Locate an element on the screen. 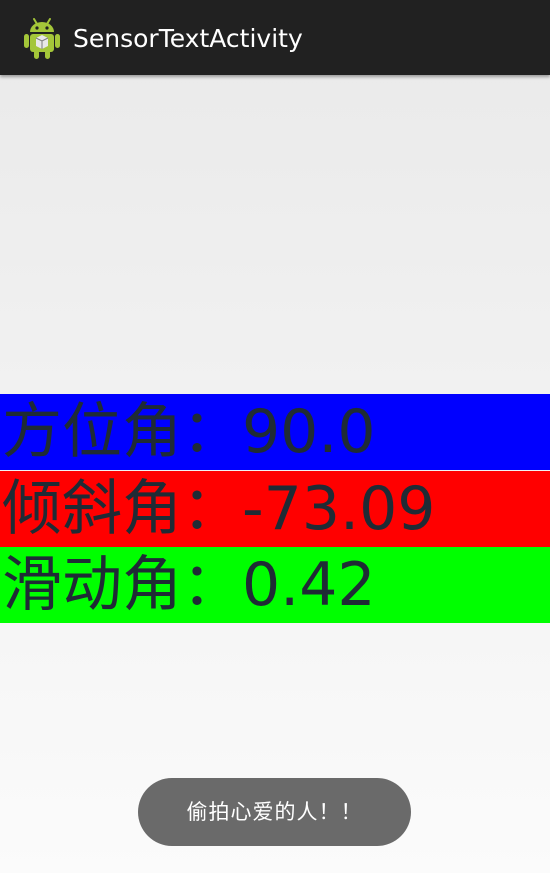 The height and width of the screenshot is (873, 550). pitch-row: 倾斜角：-73.09 is located at coordinates (275, 509).